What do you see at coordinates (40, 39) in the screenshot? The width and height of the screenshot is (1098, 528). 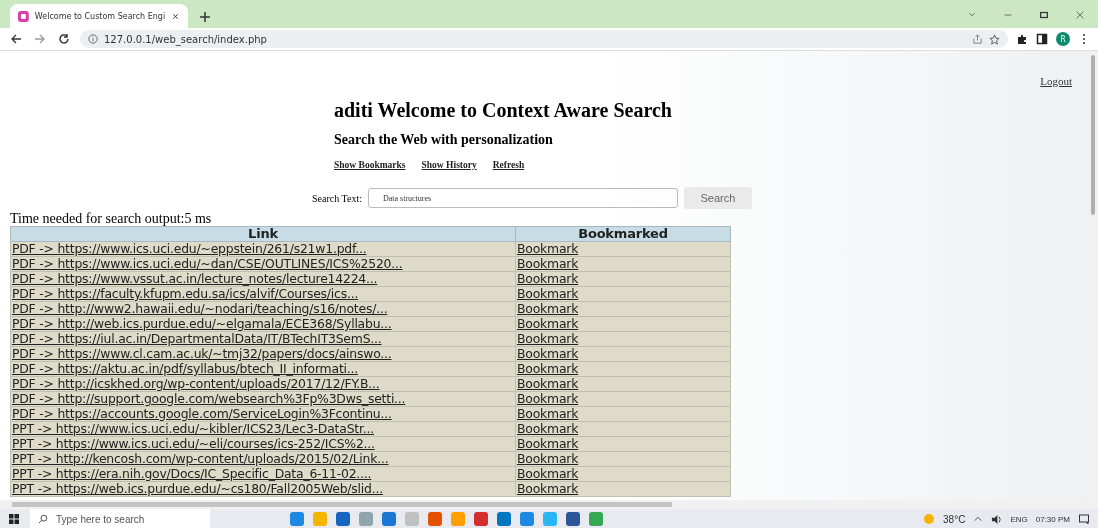 I see `forward-arrow-icon` at bounding box center [40, 39].